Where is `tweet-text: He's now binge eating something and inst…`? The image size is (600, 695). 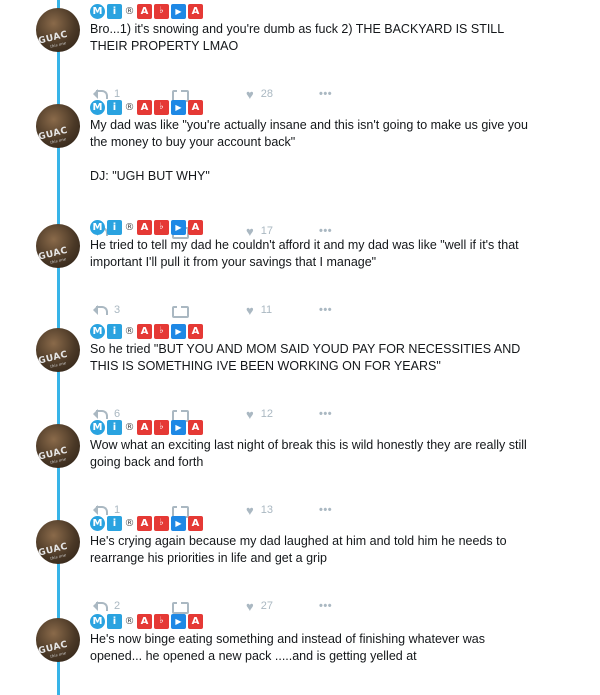 tweet-text: He's now binge eating something and inst… is located at coordinates (287, 647).